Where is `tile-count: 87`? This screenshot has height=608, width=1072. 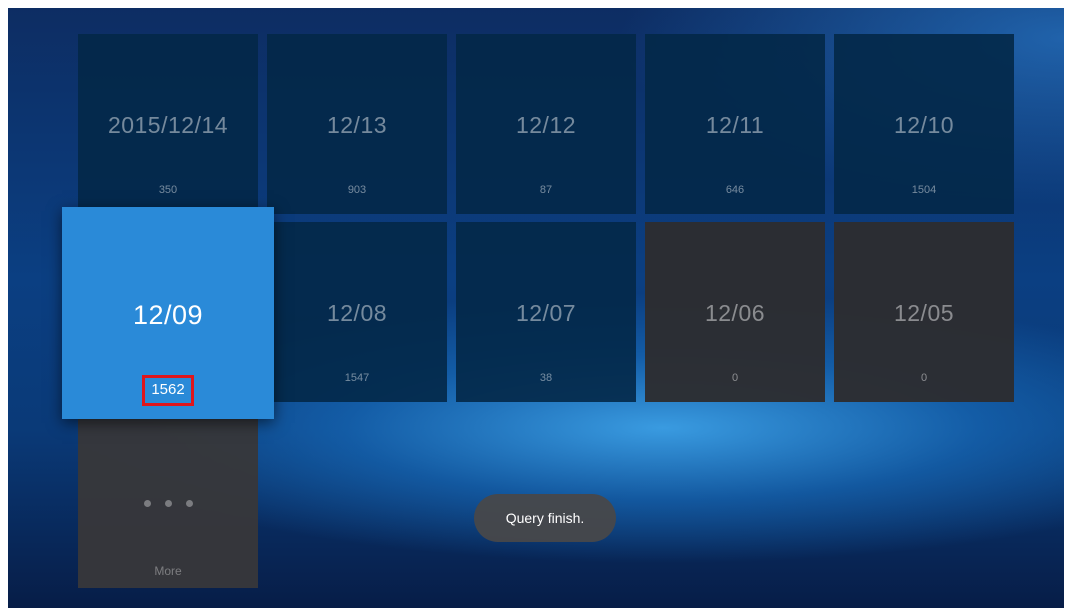
tile-count: 87 is located at coordinates (546, 190).